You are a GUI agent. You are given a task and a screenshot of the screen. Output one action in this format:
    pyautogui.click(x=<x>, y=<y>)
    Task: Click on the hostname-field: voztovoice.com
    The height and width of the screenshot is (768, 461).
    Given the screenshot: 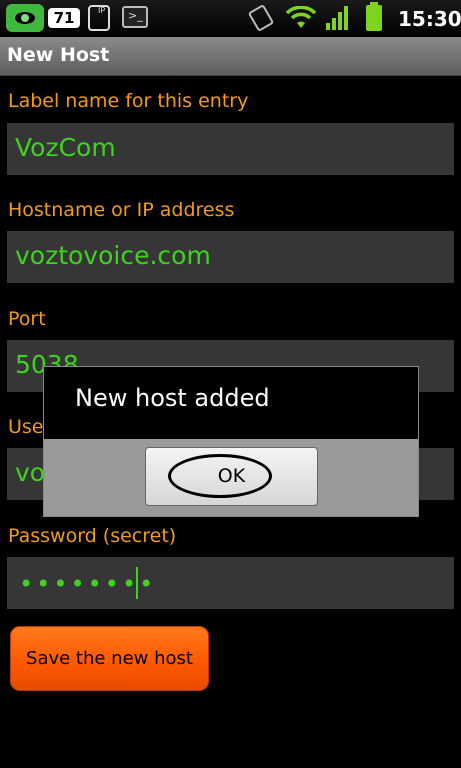 What is the action you would take?
    pyautogui.click(x=230, y=257)
    